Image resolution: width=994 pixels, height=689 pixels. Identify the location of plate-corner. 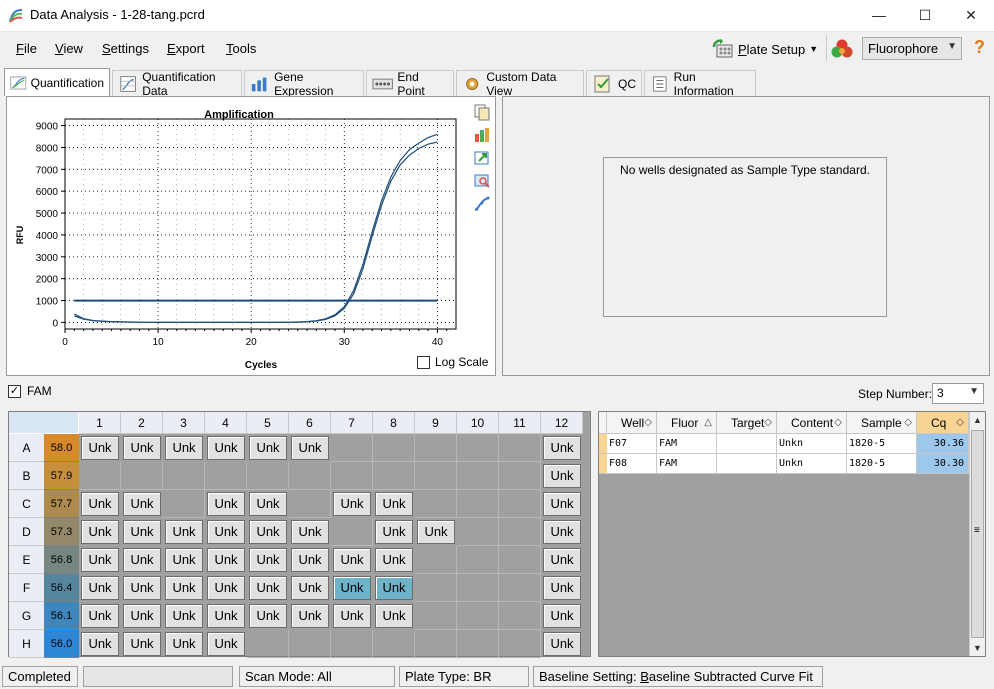
(44, 423).